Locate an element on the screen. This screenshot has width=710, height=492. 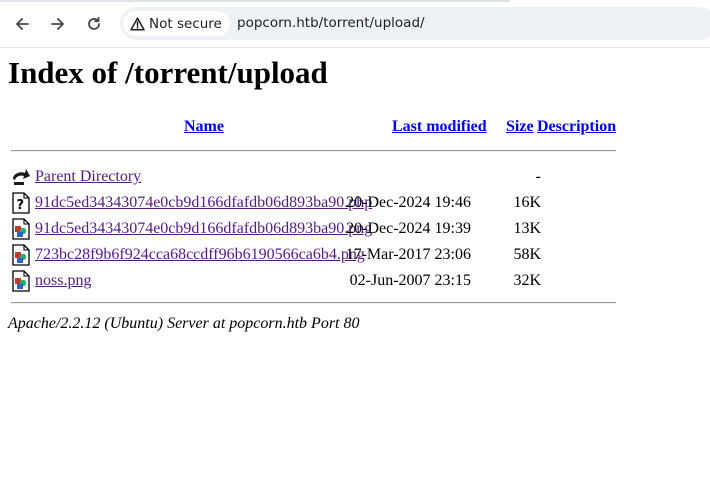
header-divider is located at coordinates (313, 151).